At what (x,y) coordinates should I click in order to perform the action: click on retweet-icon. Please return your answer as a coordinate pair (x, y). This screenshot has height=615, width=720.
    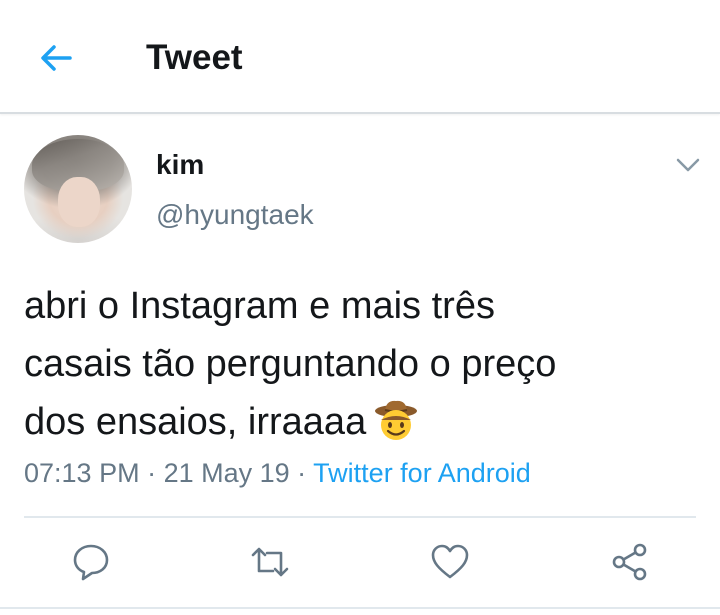
    Looking at the image, I should click on (270, 562).